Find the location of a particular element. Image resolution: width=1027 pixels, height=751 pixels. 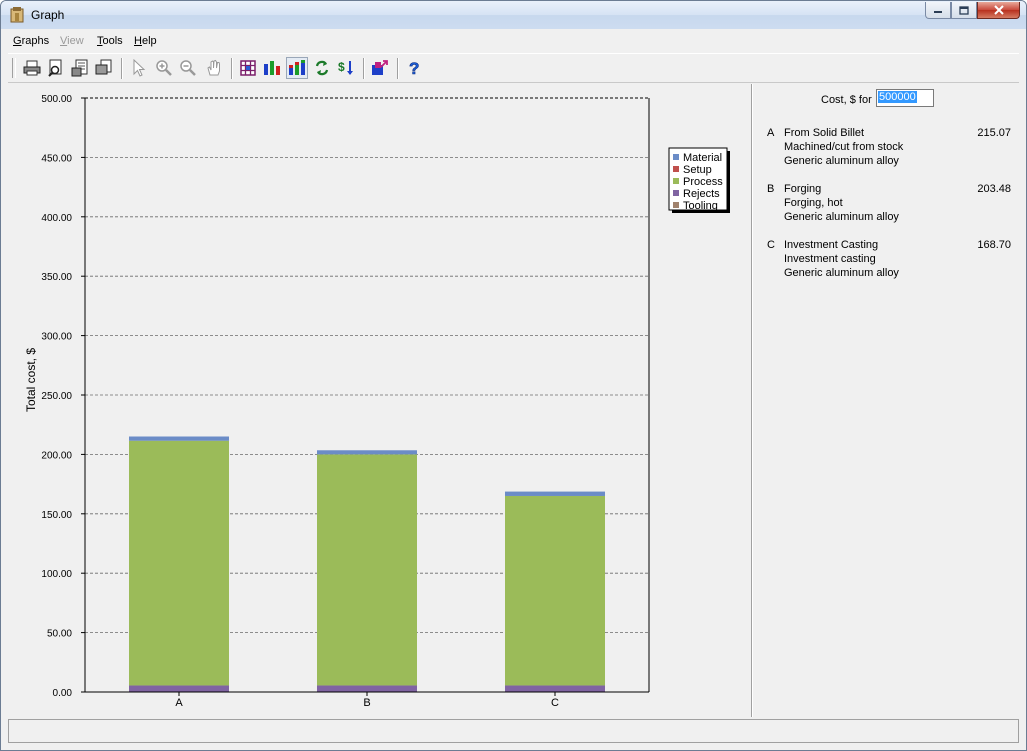

entry-letter: B is located at coordinates (771, 189).